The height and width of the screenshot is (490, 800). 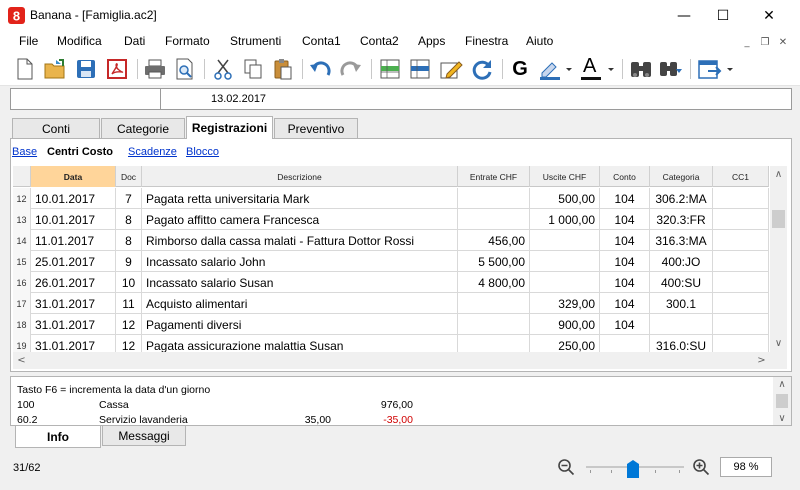 What do you see at coordinates (451, 69) in the screenshot?
I see `edit-icon` at bounding box center [451, 69].